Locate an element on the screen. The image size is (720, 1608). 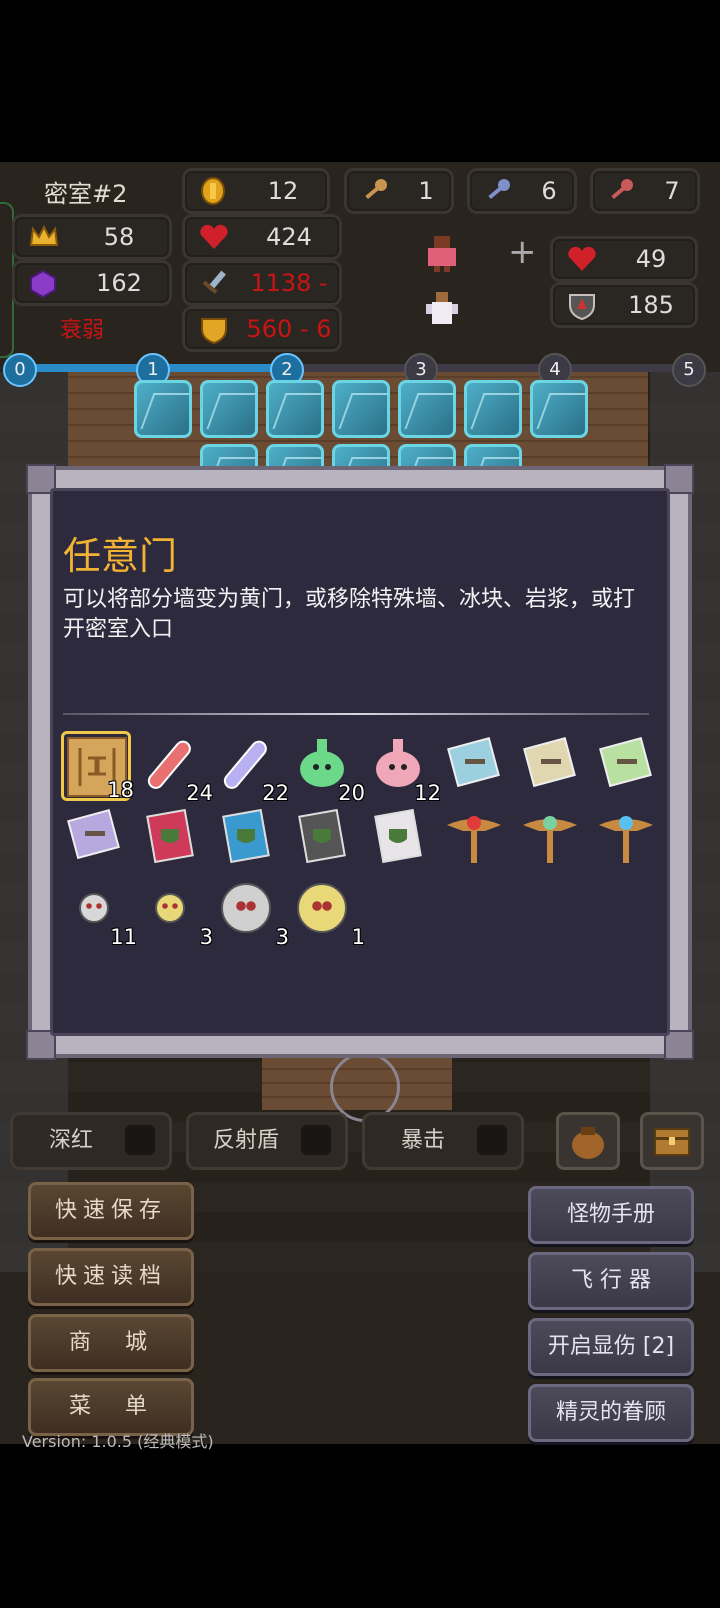
item-slot: 24 is located at coordinates (175, 768).